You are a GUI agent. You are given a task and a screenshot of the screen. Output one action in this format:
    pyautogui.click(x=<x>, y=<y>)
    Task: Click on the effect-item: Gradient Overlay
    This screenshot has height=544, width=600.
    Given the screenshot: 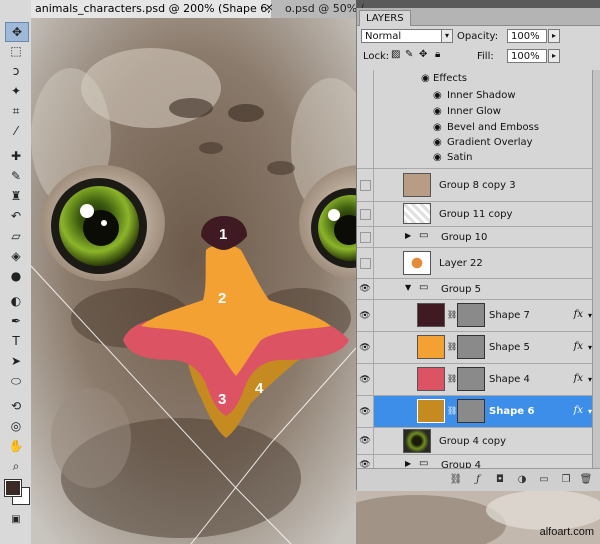 What is the action you would take?
    pyautogui.click(x=490, y=142)
    